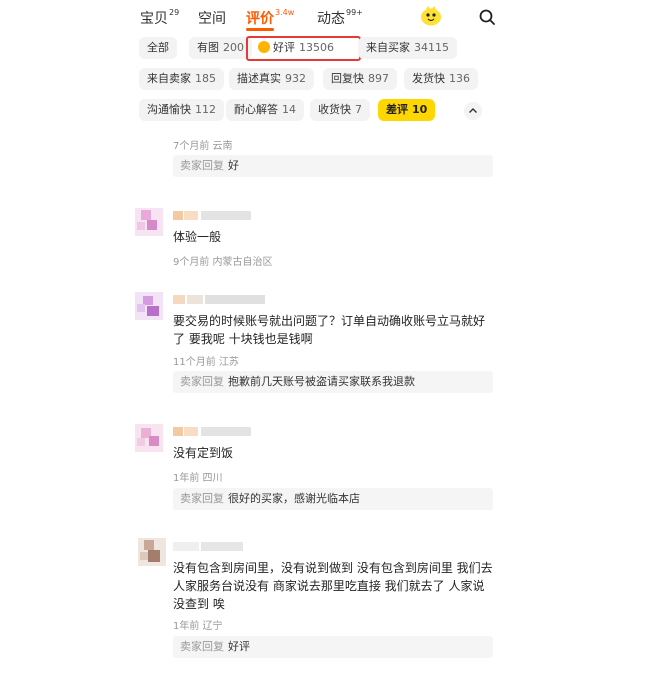  I want to click on highlight-box, so click(303, 48).